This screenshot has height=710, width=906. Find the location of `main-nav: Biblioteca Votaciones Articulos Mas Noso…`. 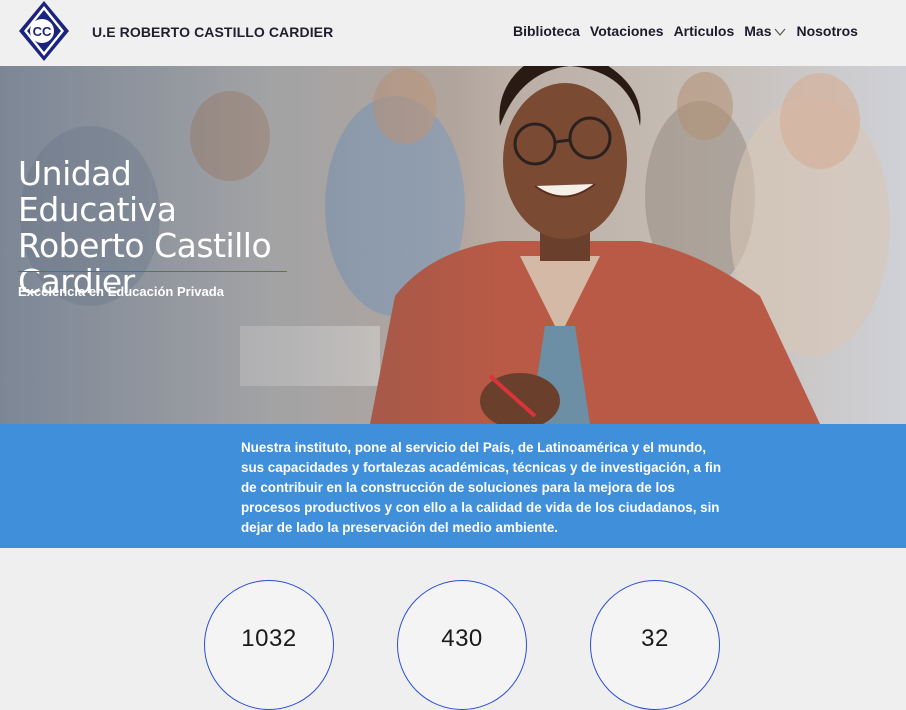

main-nav: Biblioteca Votaciones Articulos Mas Noso… is located at coordinates (685, 31).